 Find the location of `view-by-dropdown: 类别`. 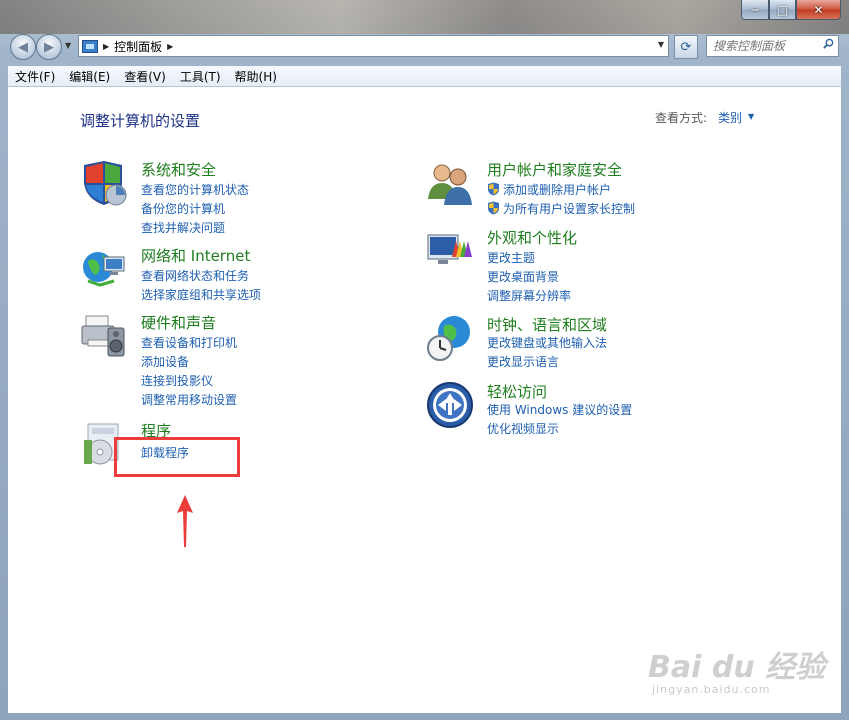

view-by-dropdown: 类别 is located at coordinates (730, 117).